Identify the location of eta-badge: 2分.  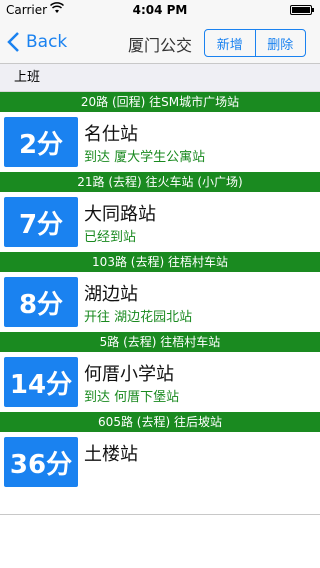
(41, 142).